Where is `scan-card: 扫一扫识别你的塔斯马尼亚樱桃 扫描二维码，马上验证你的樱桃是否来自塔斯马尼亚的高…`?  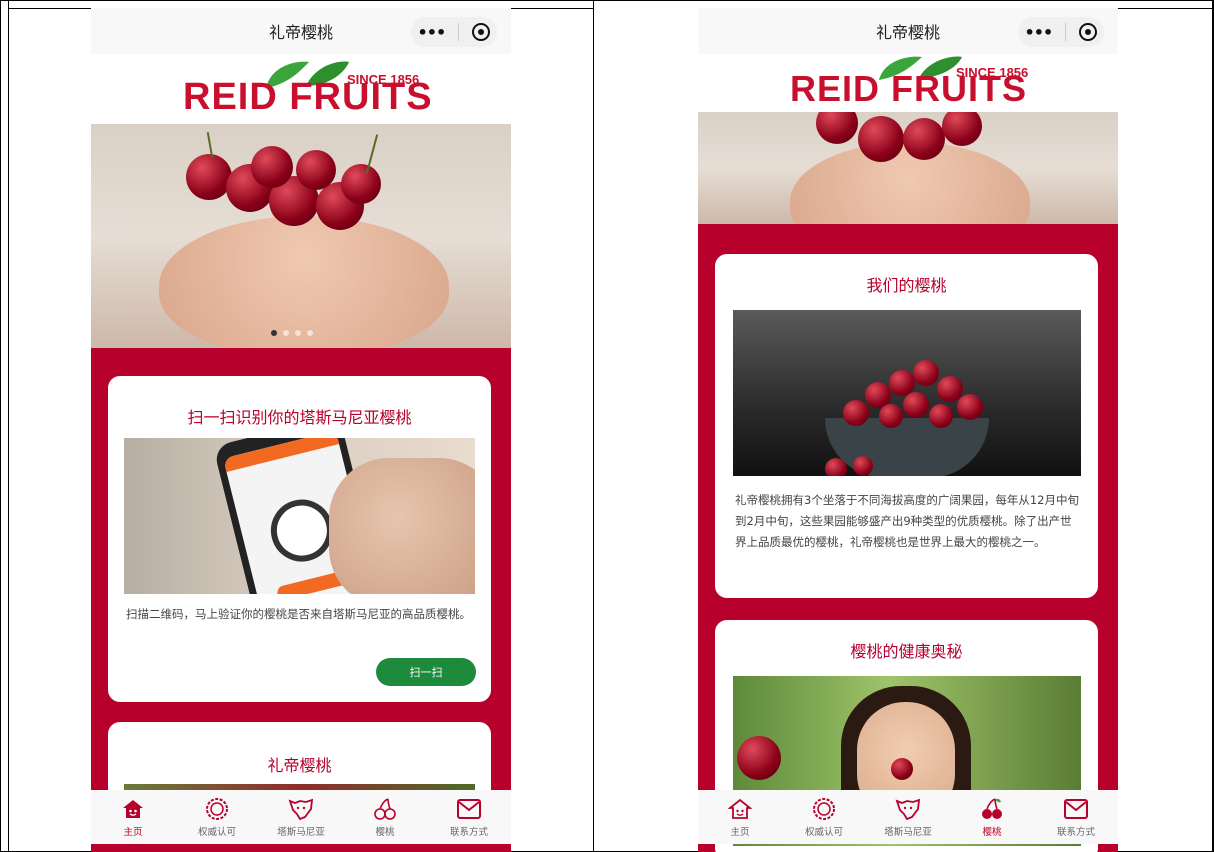 scan-card: 扫一扫识别你的塔斯马尼亚樱桃 扫描二维码，马上验证你的樱桃是否来自塔斯马尼亚的高… is located at coordinates (299, 539).